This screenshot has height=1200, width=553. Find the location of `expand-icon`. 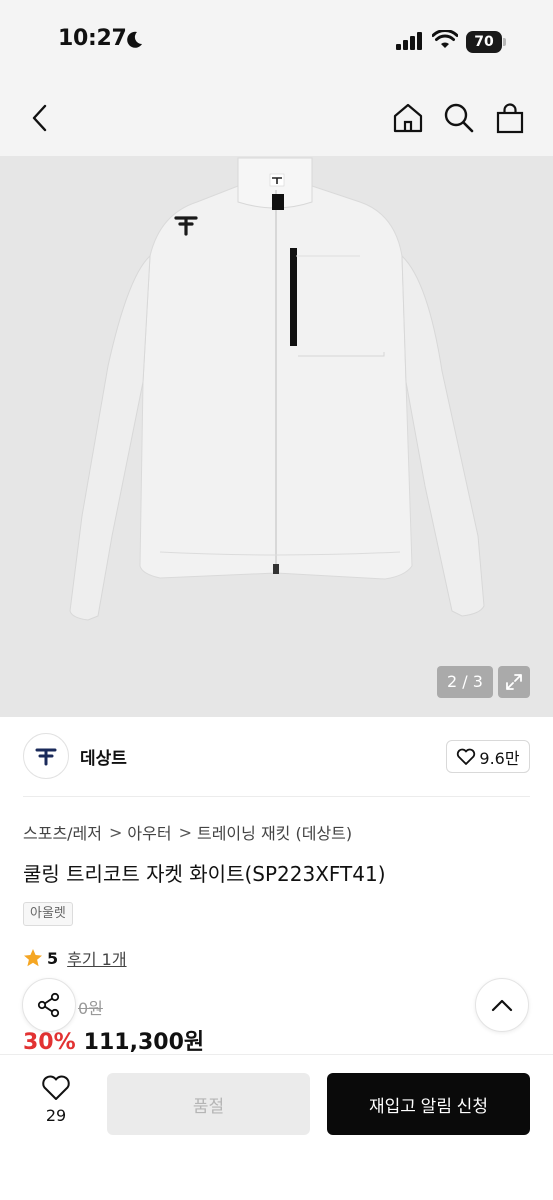

expand-icon is located at coordinates (514, 682).